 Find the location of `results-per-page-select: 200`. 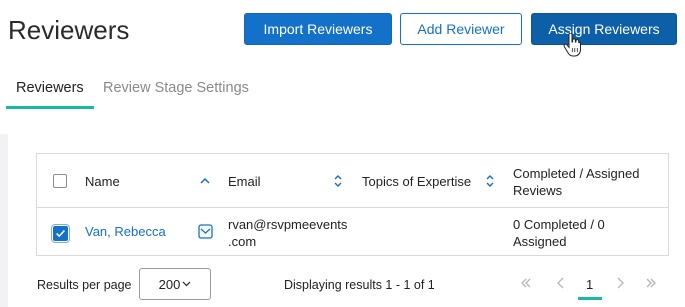

results-per-page-select: 200 is located at coordinates (175, 284).